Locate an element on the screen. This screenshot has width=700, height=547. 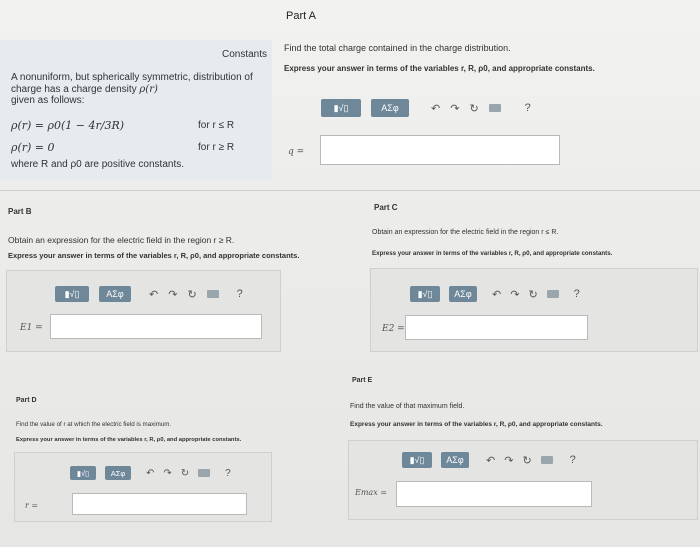
part-b-answer-input is located at coordinates (156, 326).